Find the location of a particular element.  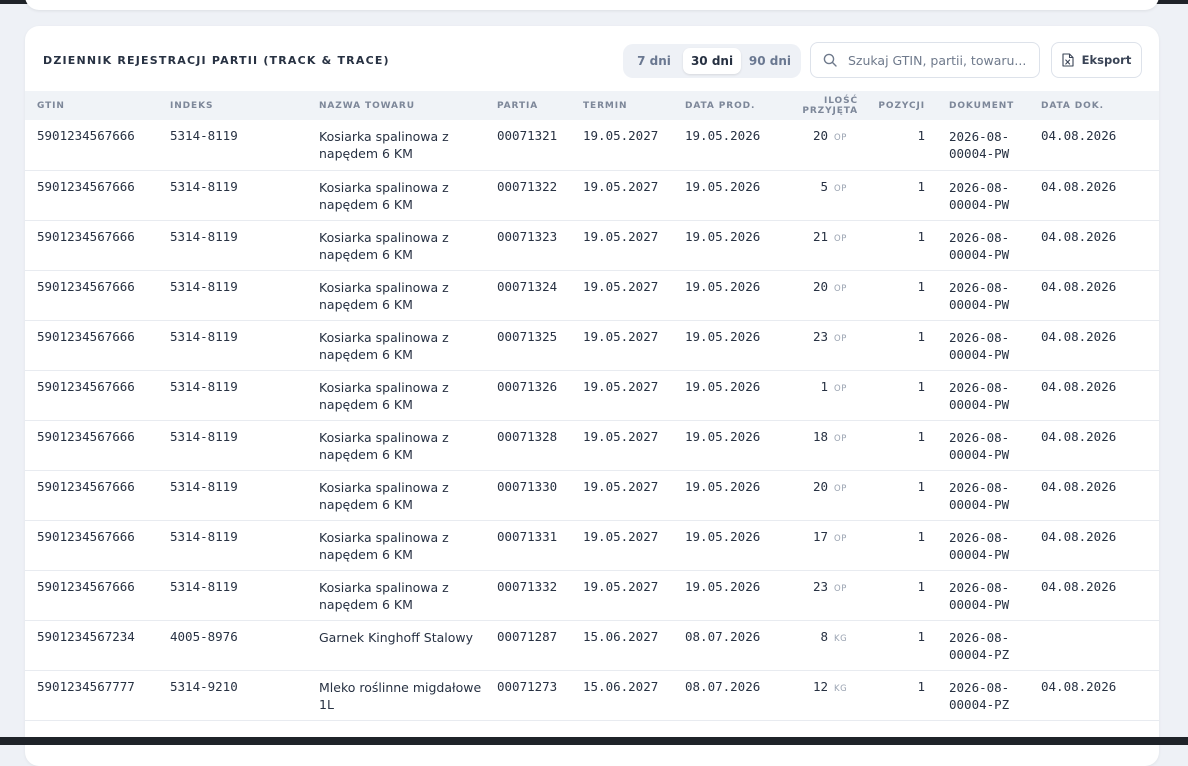

cell-batch: 00071331 is located at coordinates (528, 545).